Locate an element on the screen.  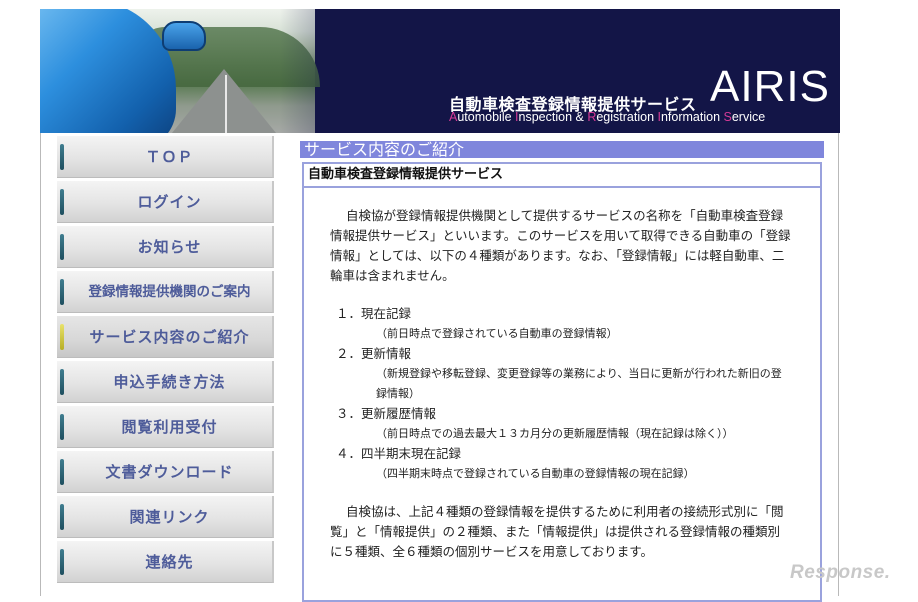
page-title: サービス内容のご紹介 is located at coordinates (562, 149).